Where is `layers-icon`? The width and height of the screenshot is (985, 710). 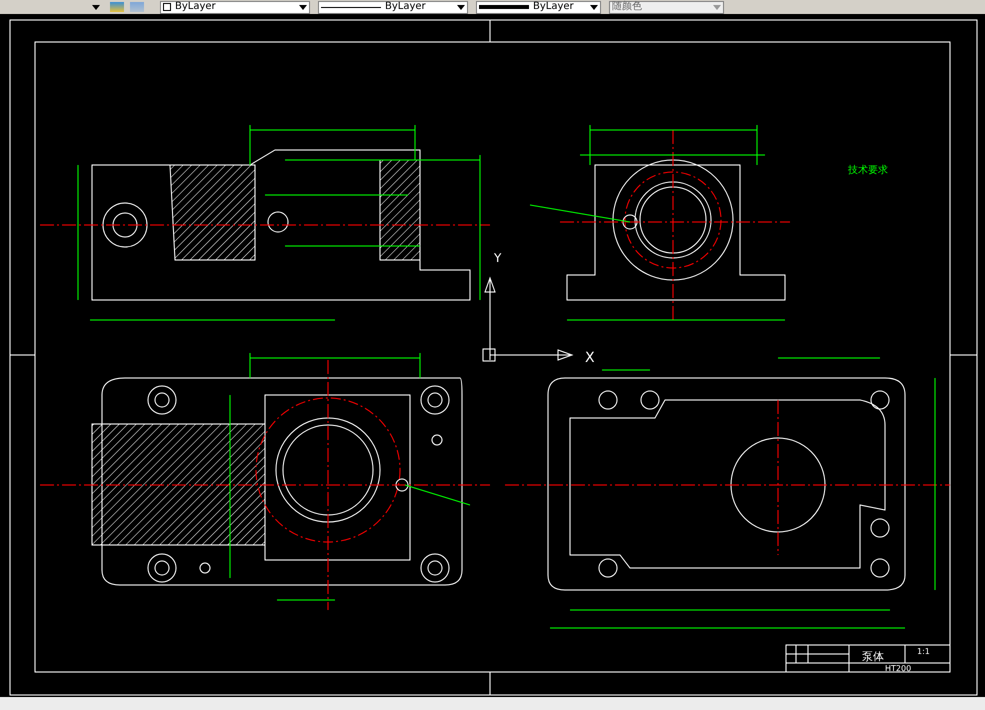 layers-icon is located at coordinates (137, 7).